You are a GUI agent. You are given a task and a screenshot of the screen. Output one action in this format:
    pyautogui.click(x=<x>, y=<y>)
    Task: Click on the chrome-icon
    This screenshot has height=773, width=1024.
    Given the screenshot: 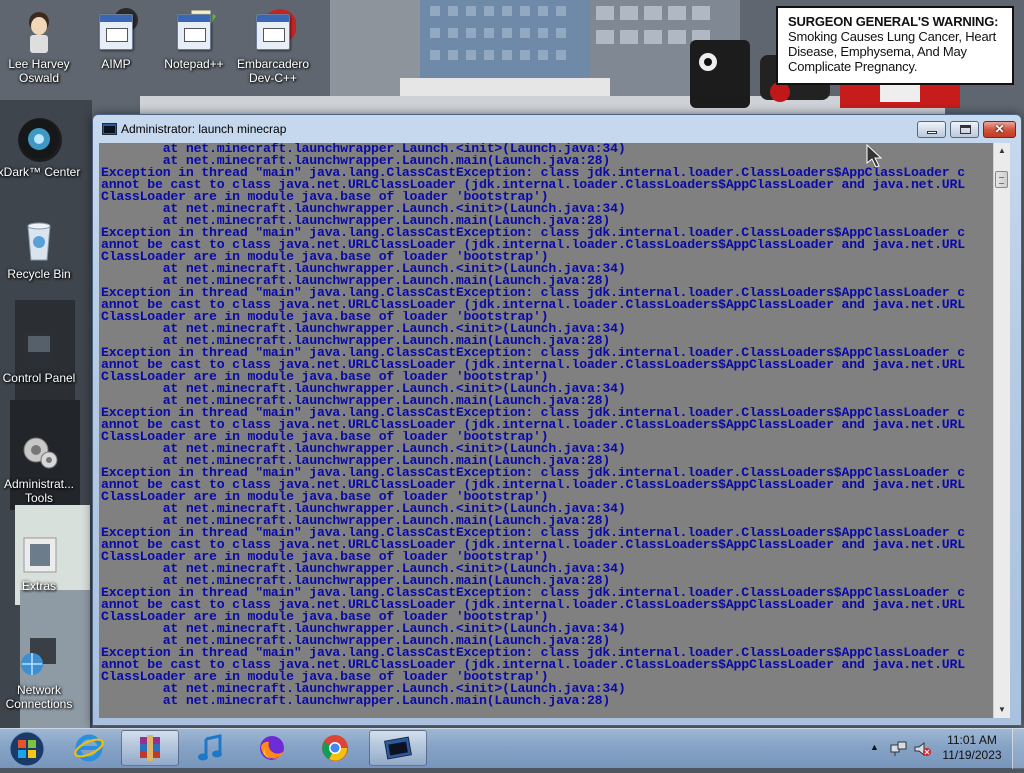 What is the action you would take?
    pyautogui.click(x=335, y=748)
    